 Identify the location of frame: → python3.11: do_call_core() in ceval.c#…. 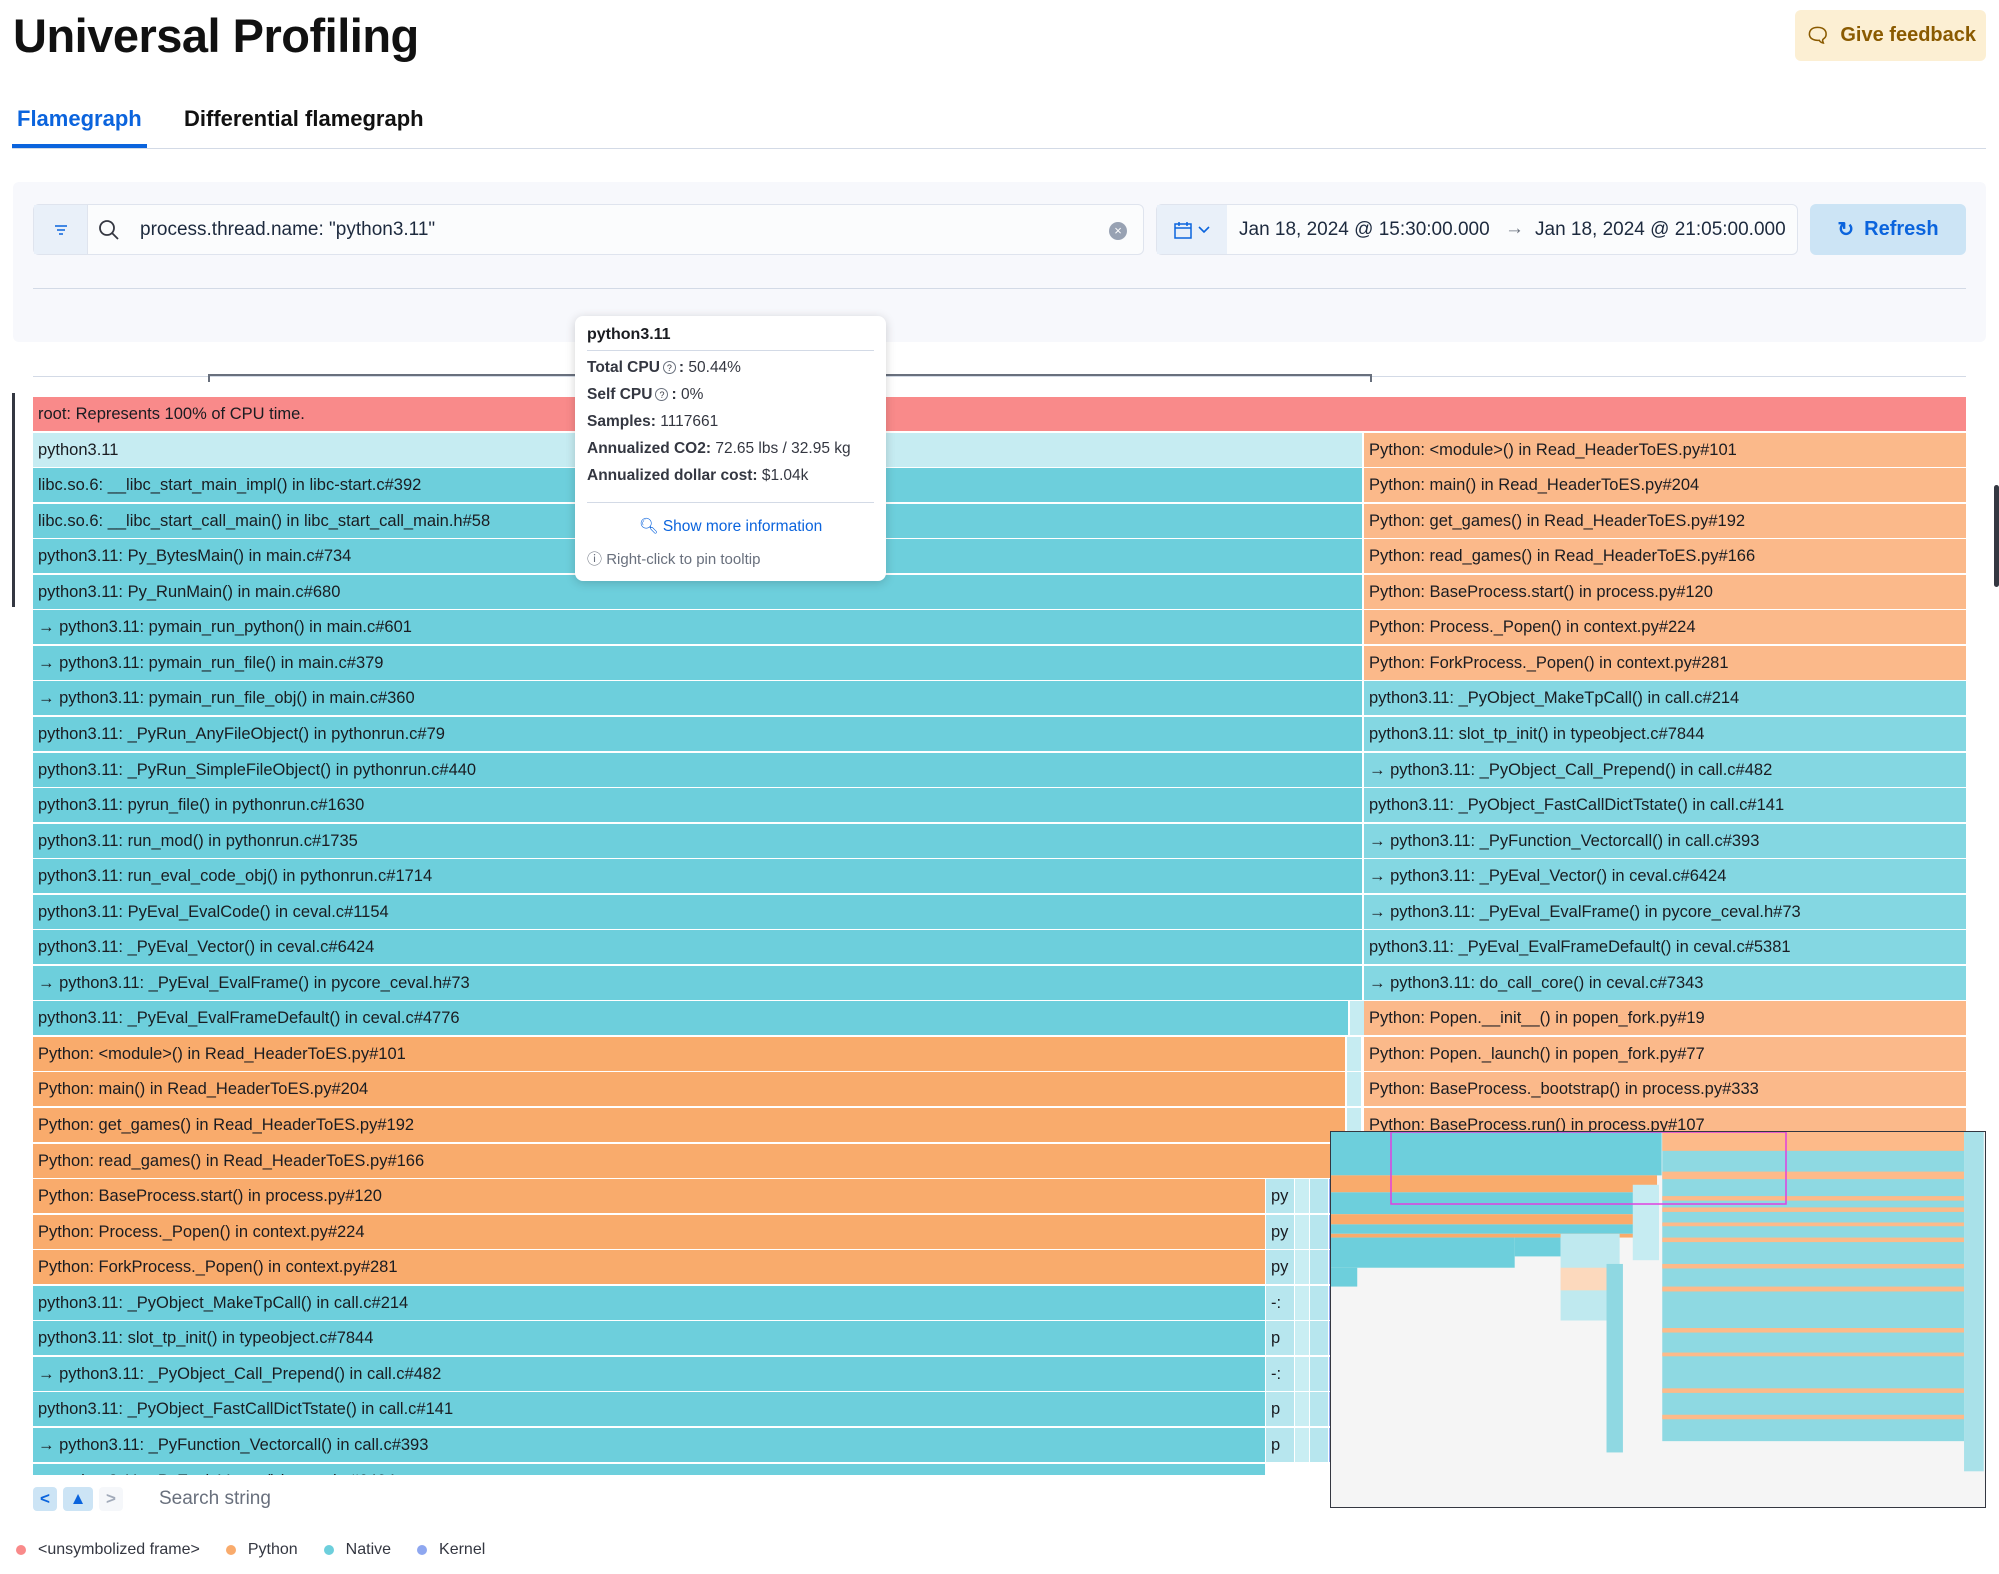
(1665, 982).